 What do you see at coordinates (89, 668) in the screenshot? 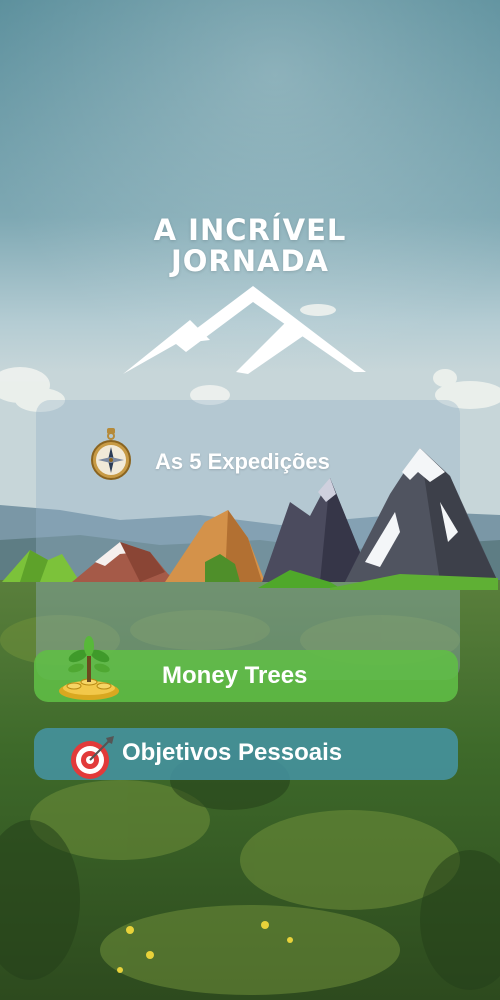
I see `money-tree-icon` at bounding box center [89, 668].